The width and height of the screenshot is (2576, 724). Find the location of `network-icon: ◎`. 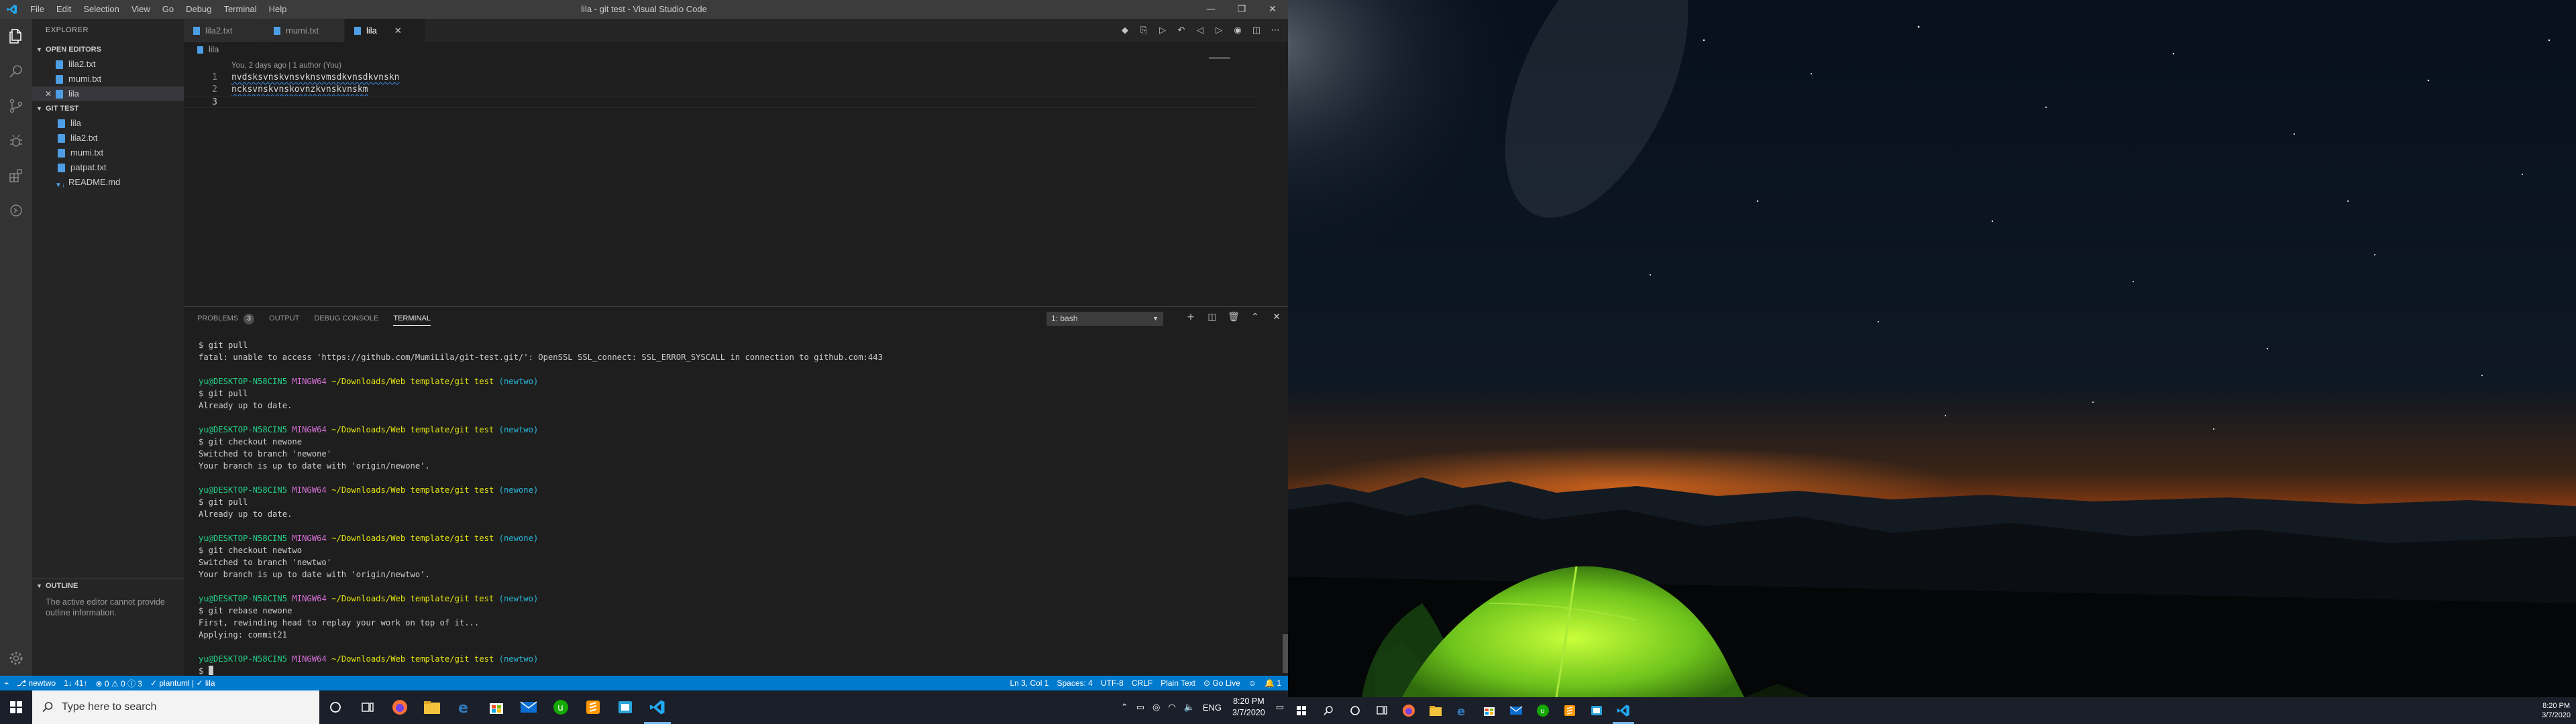

network-icon: ◎ is located at coordinates (1156, 707).